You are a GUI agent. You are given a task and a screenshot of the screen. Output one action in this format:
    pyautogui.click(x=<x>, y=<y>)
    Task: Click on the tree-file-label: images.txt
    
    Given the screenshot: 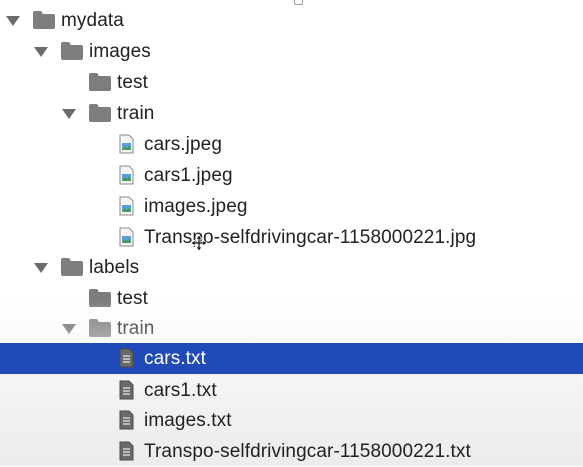 What is the action you would take?
    pyautogui.click(x=188, y=420)
    